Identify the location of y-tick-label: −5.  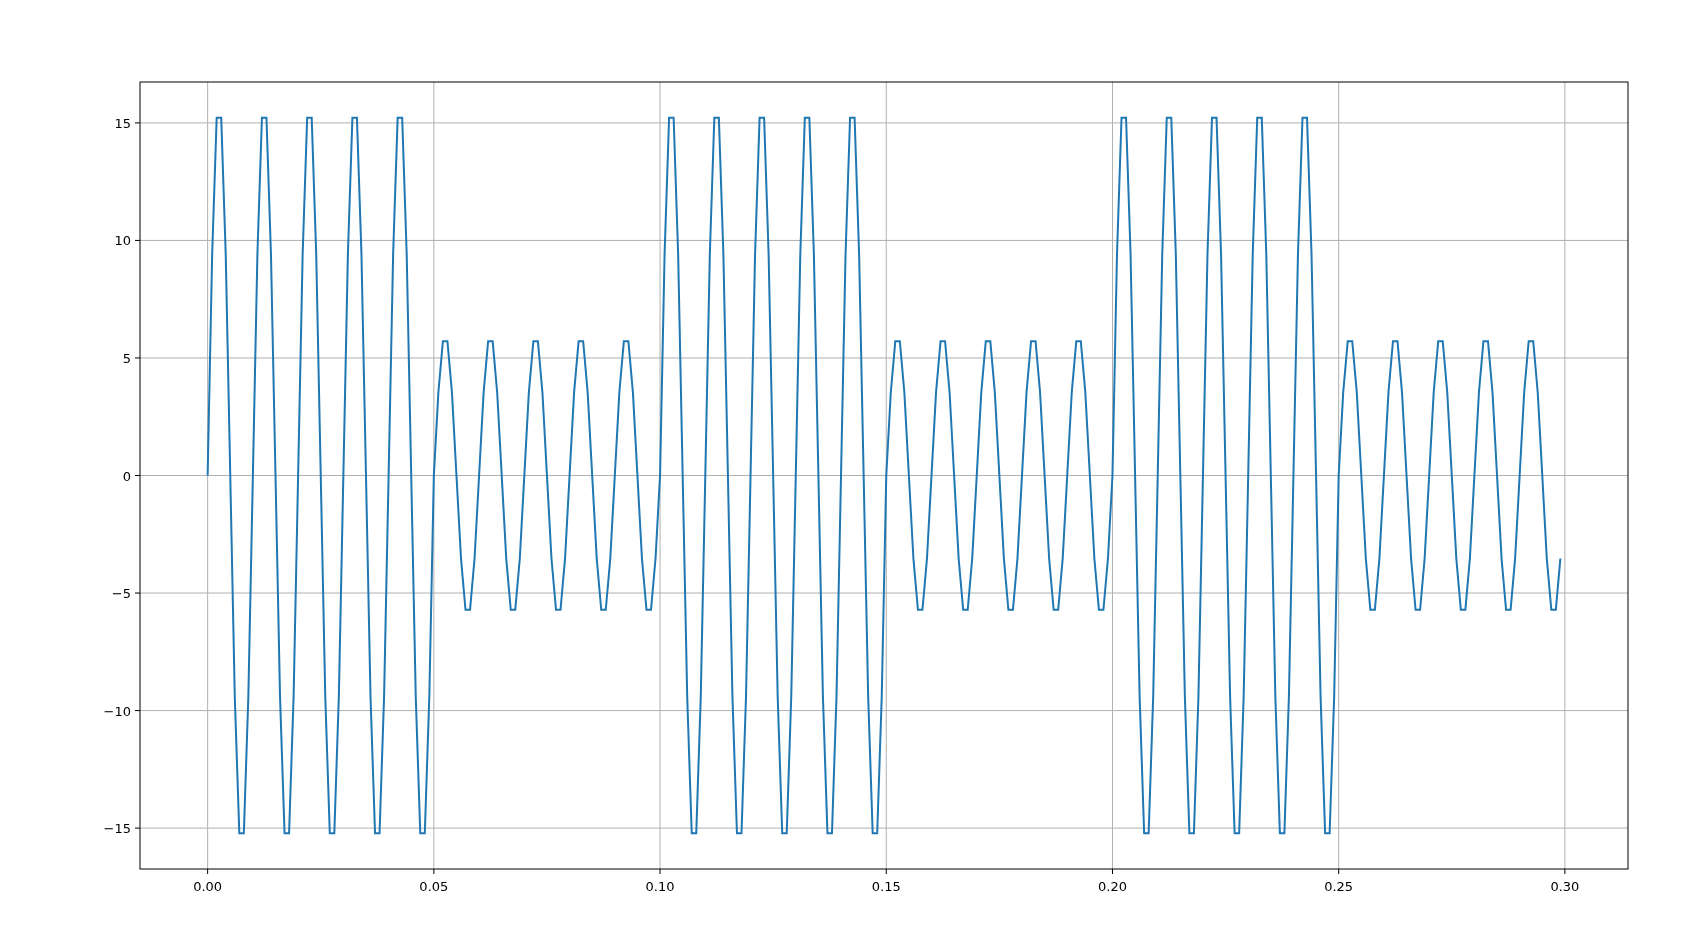
(121, 594).